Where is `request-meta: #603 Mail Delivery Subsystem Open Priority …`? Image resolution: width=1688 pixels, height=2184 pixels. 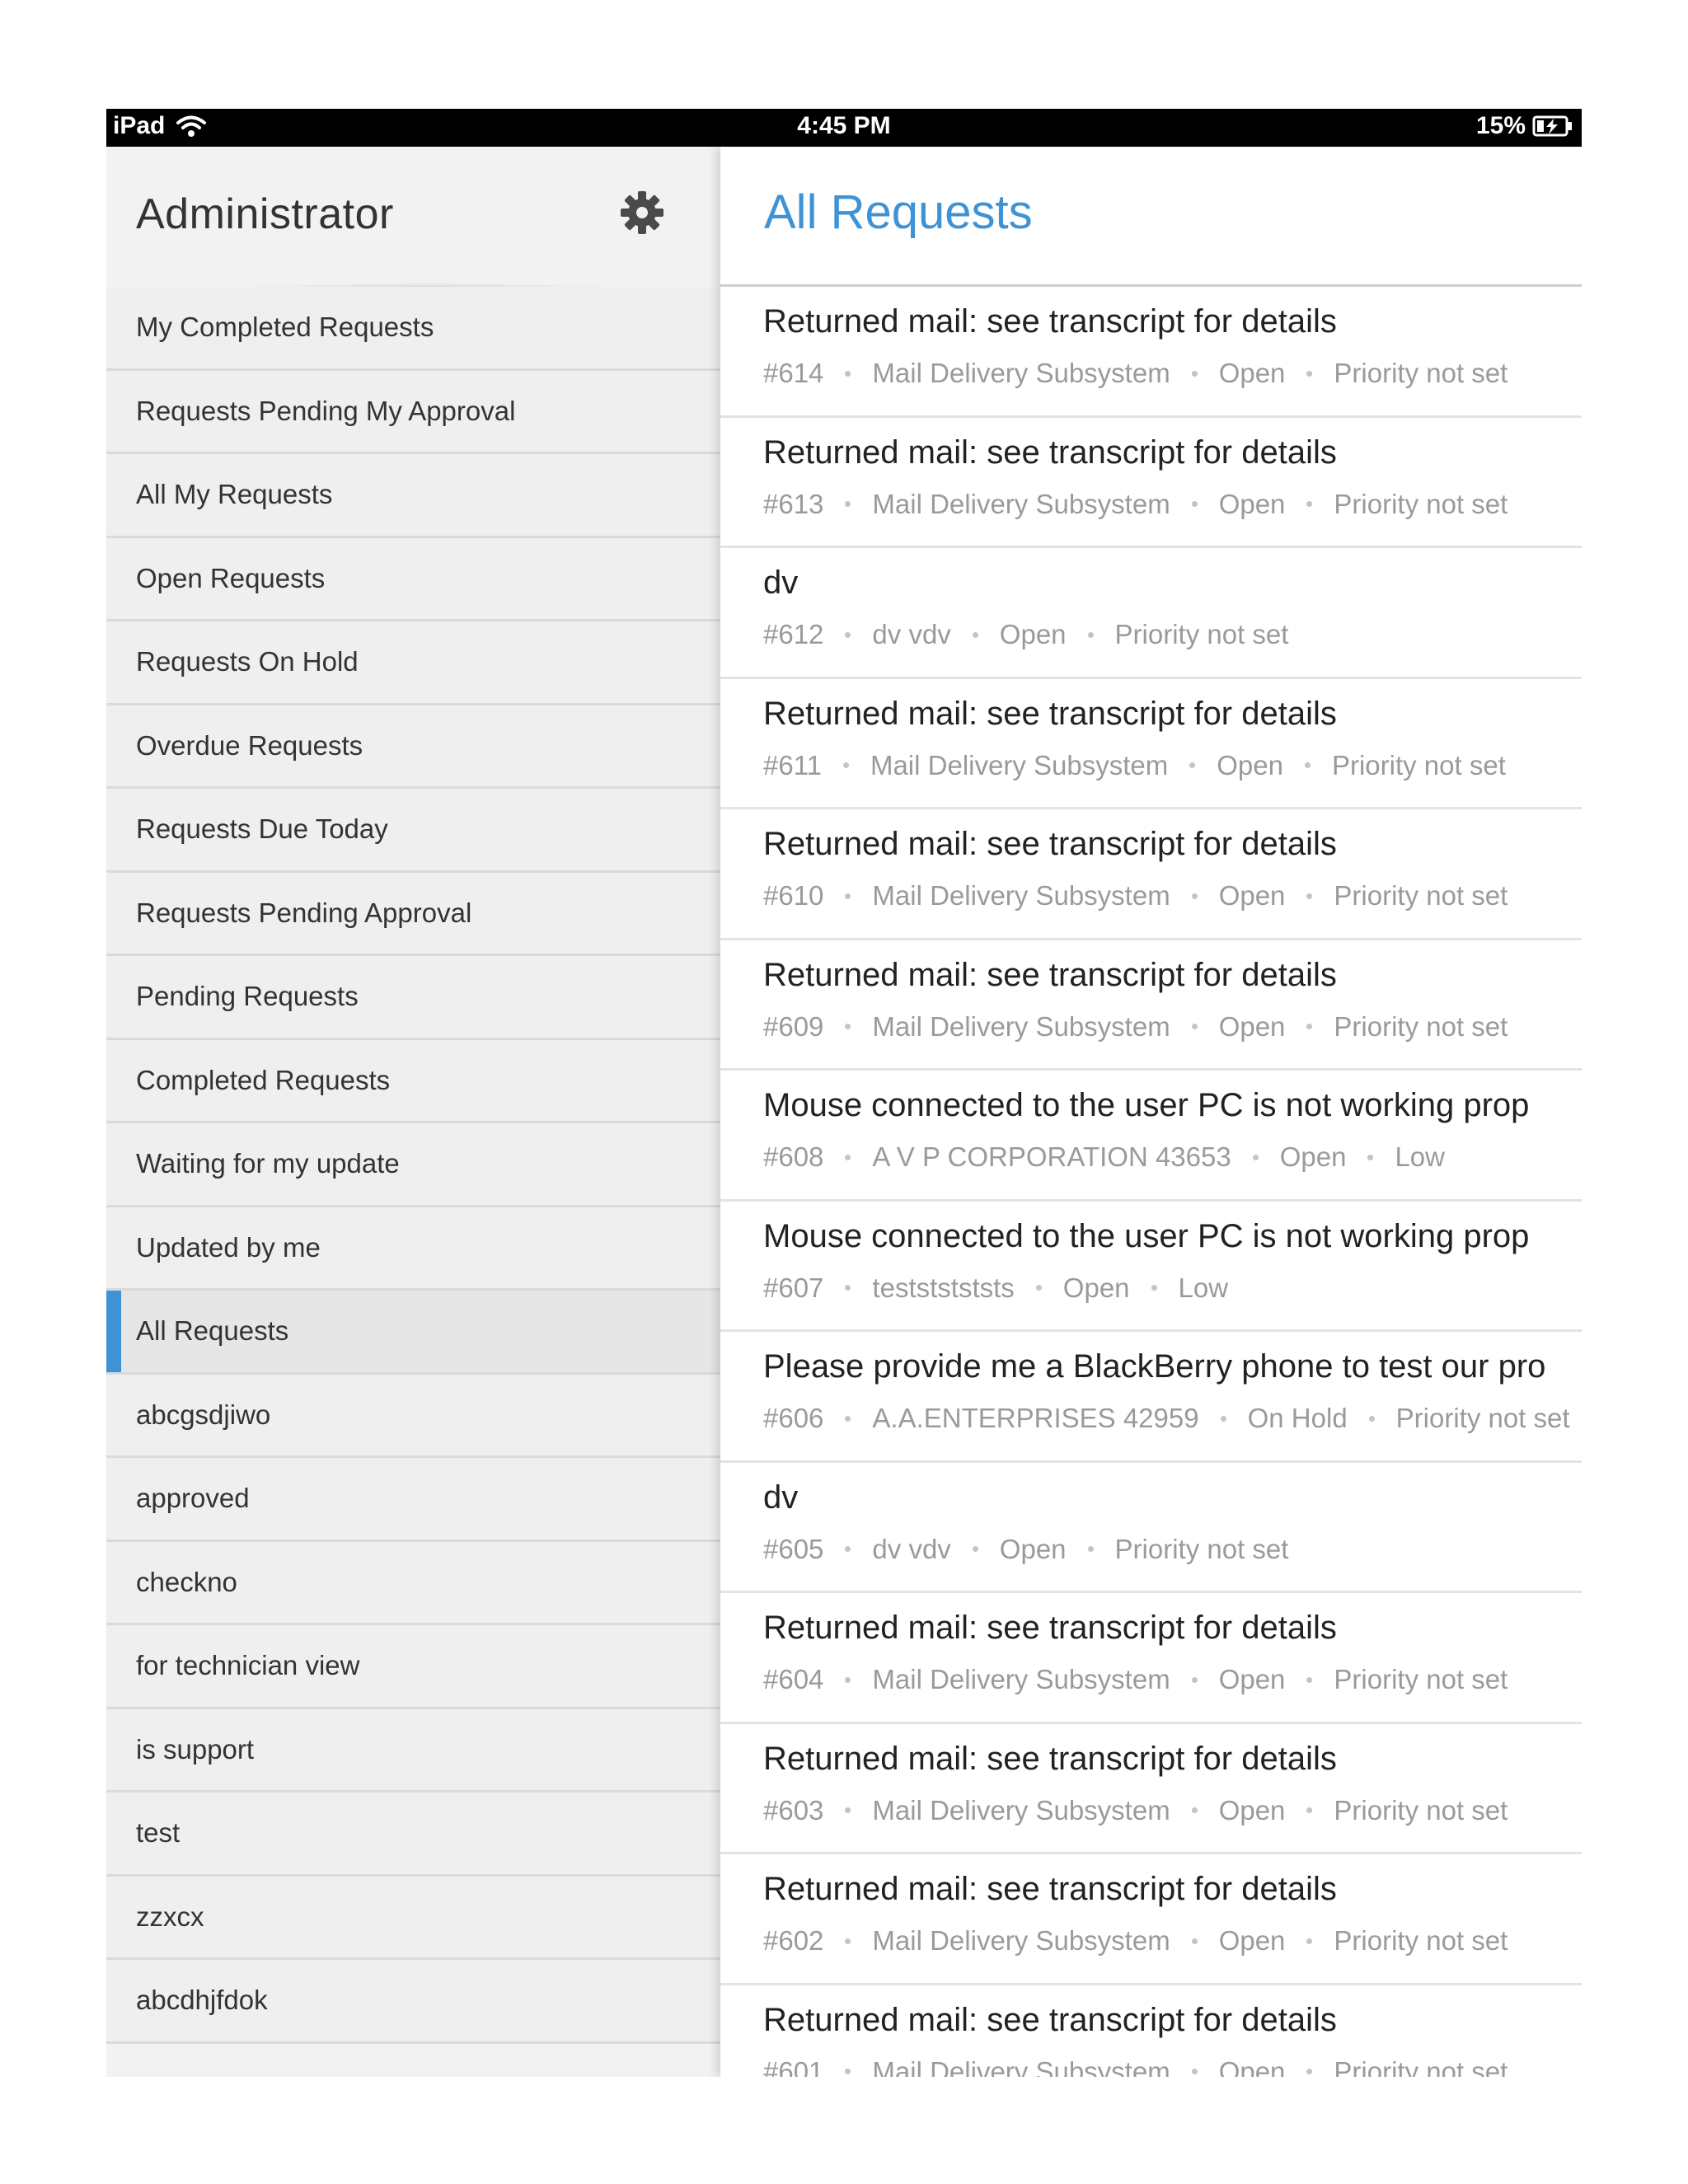 request-meta: #603 Mail Delivery Subsystem Open Priority … is located at coordinates (1135, 1810).